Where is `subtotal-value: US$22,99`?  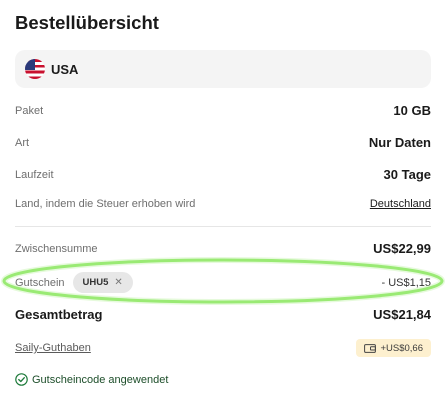
subtotal-value: US$22,99 is located at coordinates (402, 248).